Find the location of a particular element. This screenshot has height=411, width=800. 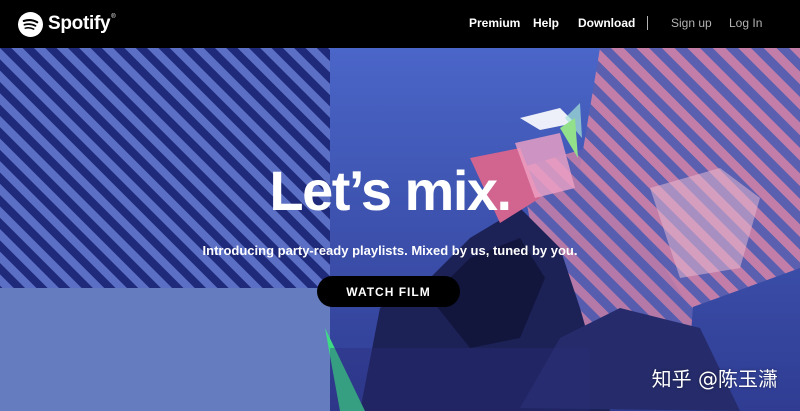

spotify-logo-icon is located at coordinates (30, 24).